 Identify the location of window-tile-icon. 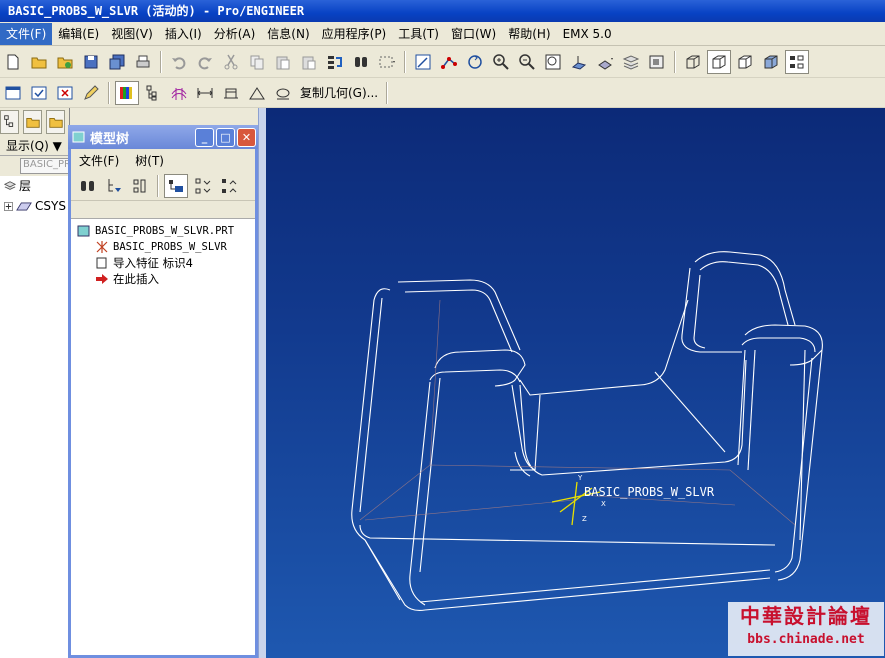
(13, 93).